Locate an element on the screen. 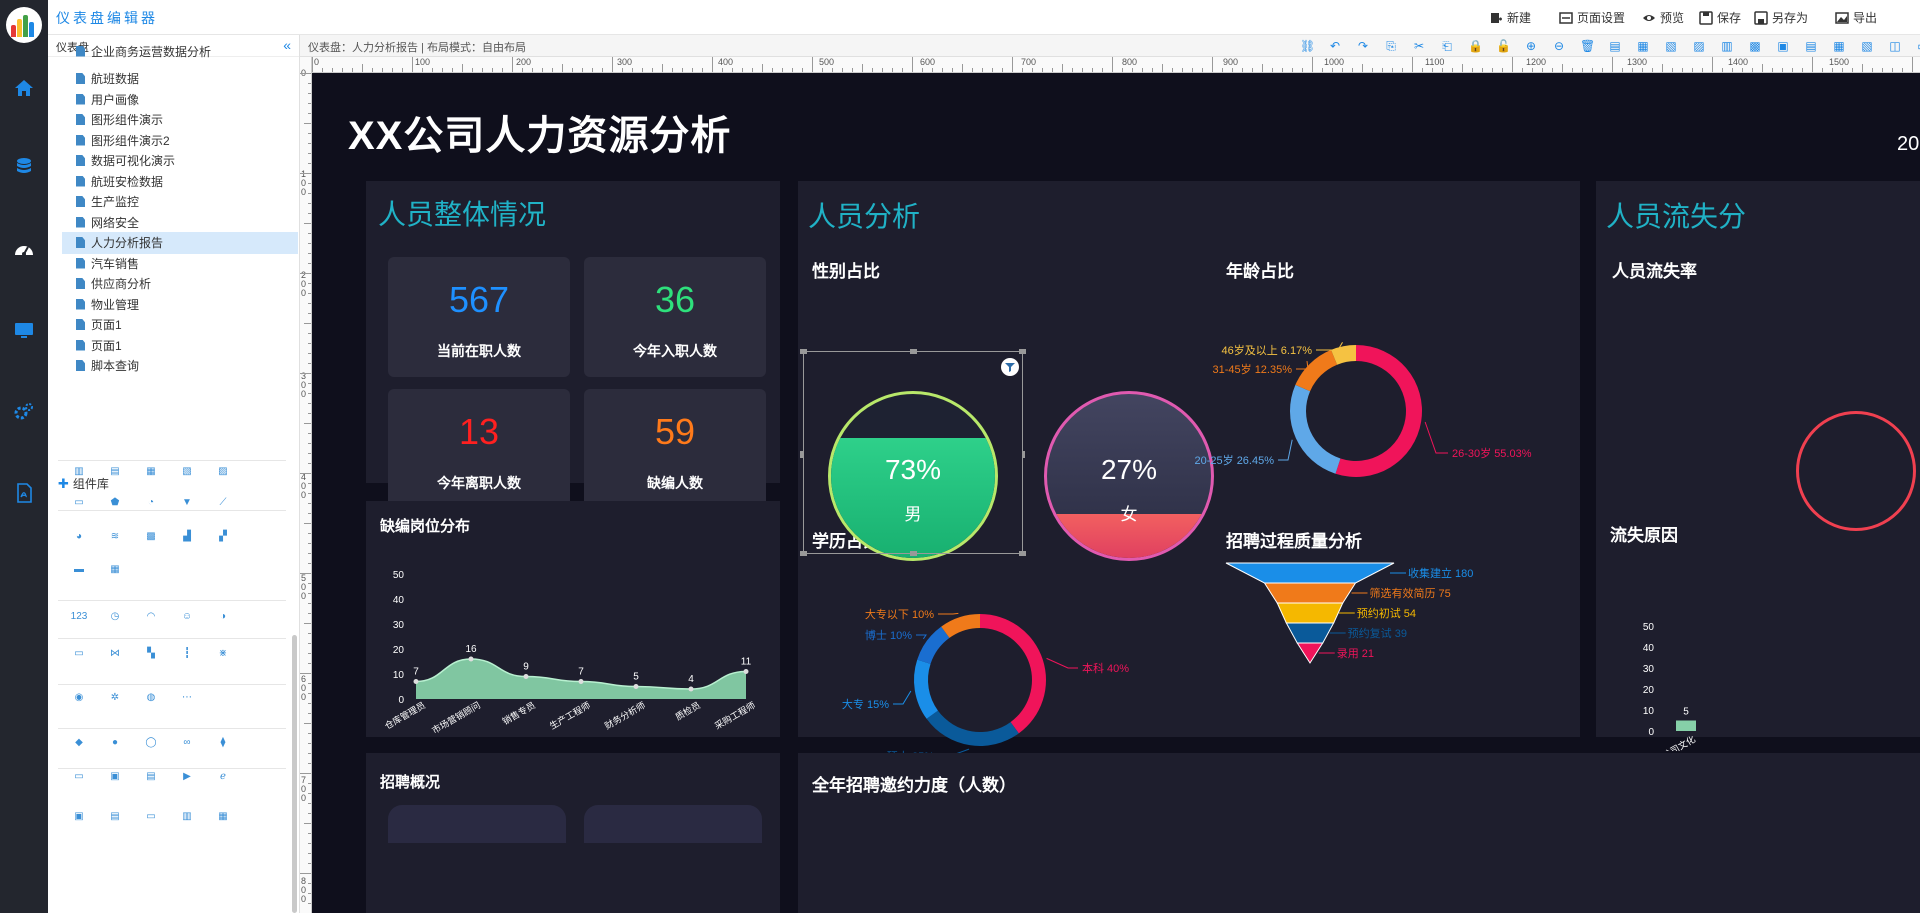  selected-widget-frame is located at coordinates (913, 452).